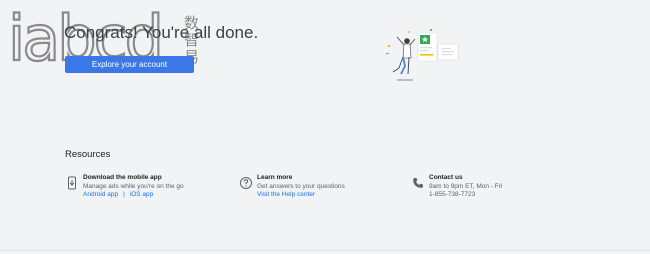  I want to click on resource-title: Learn more, so click(275, 177).